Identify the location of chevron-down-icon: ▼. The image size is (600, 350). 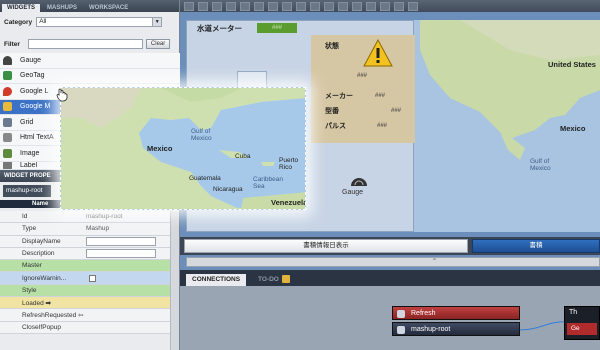
(157, 22).